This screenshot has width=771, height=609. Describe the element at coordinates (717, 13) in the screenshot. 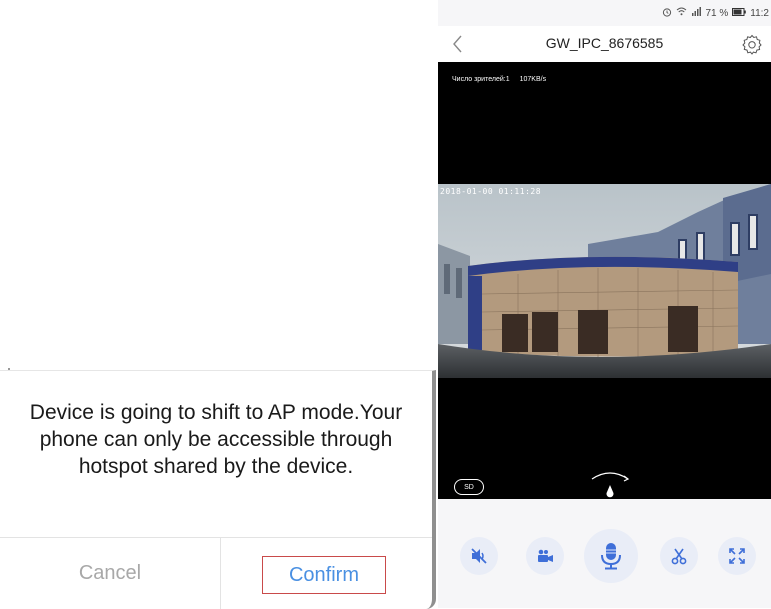

I see `battery-percent: 71 %` at that location.